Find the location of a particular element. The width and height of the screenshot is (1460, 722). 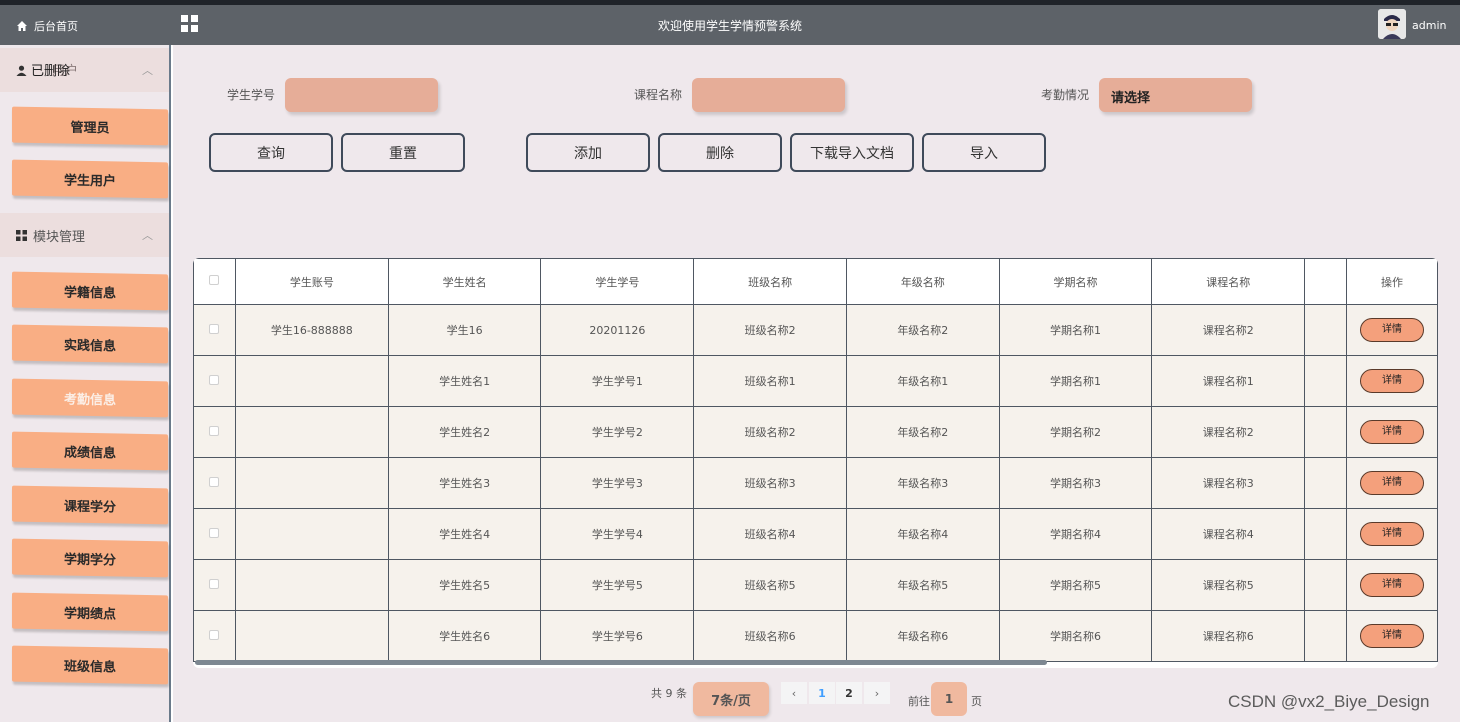

page-2-button: 2 is located at coordinates (849, 693).